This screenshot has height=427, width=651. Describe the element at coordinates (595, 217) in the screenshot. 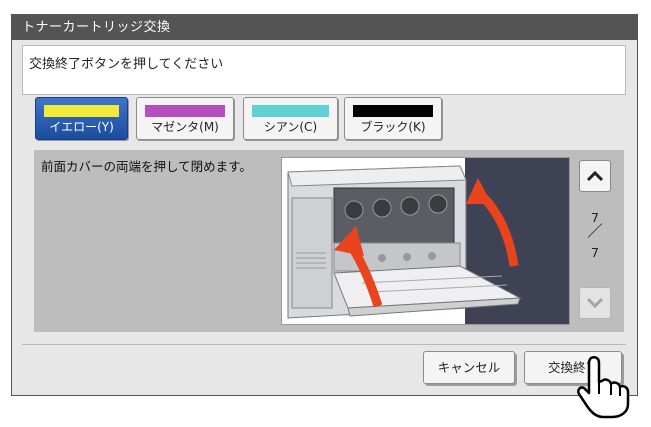

I see `current-page: 7` at that location.